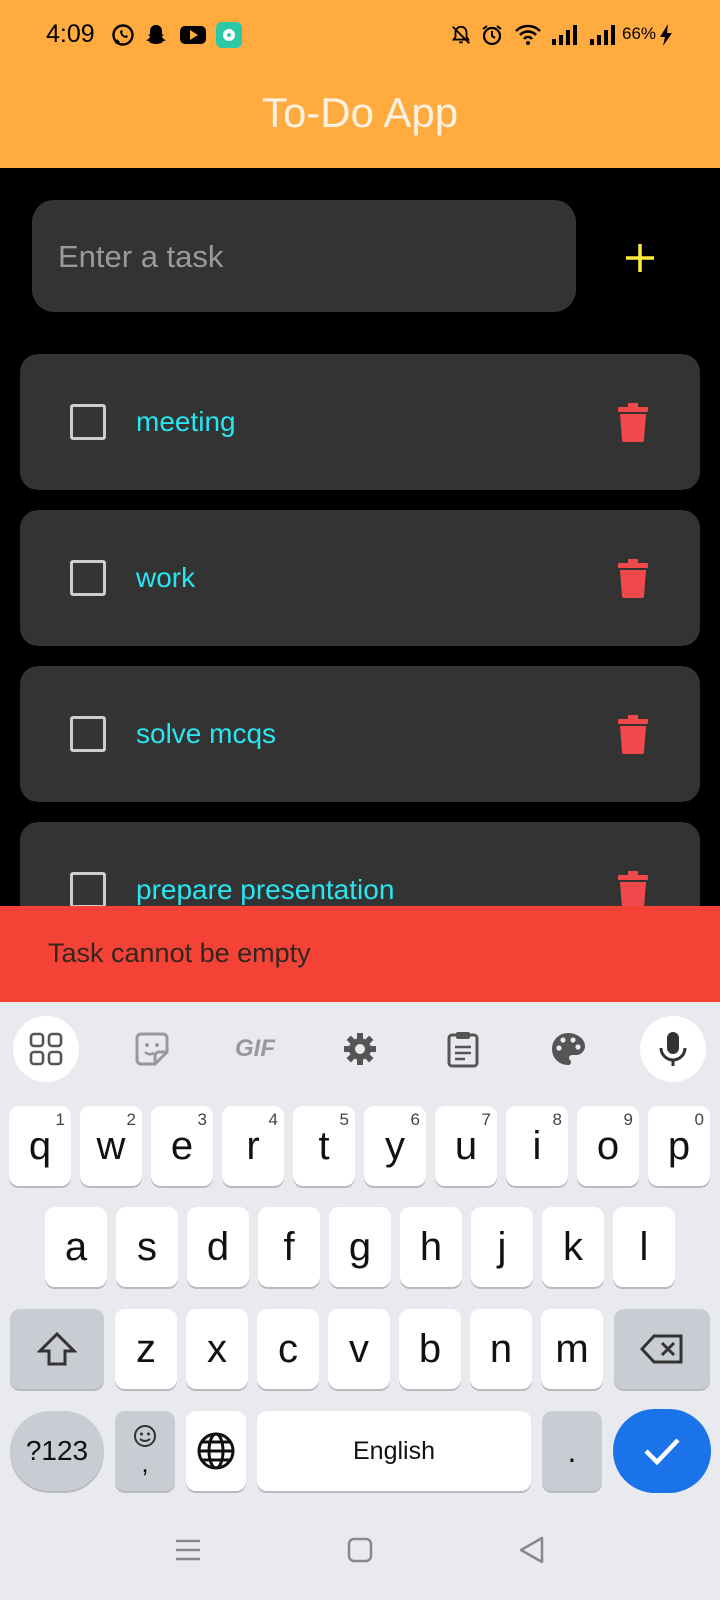  What do you see at coordinates (537, 1146) in the screenshot?
I see `key-i: i8` at bounding box center [537, 1146].